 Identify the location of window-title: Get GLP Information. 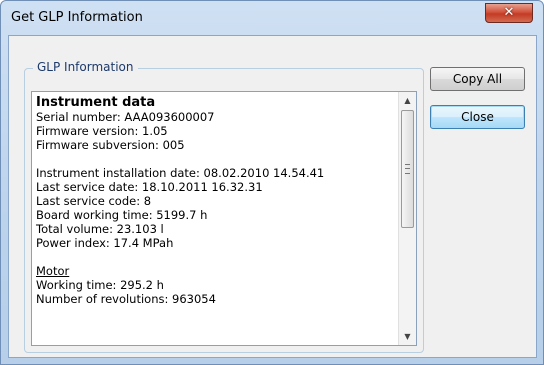
(77, 17).